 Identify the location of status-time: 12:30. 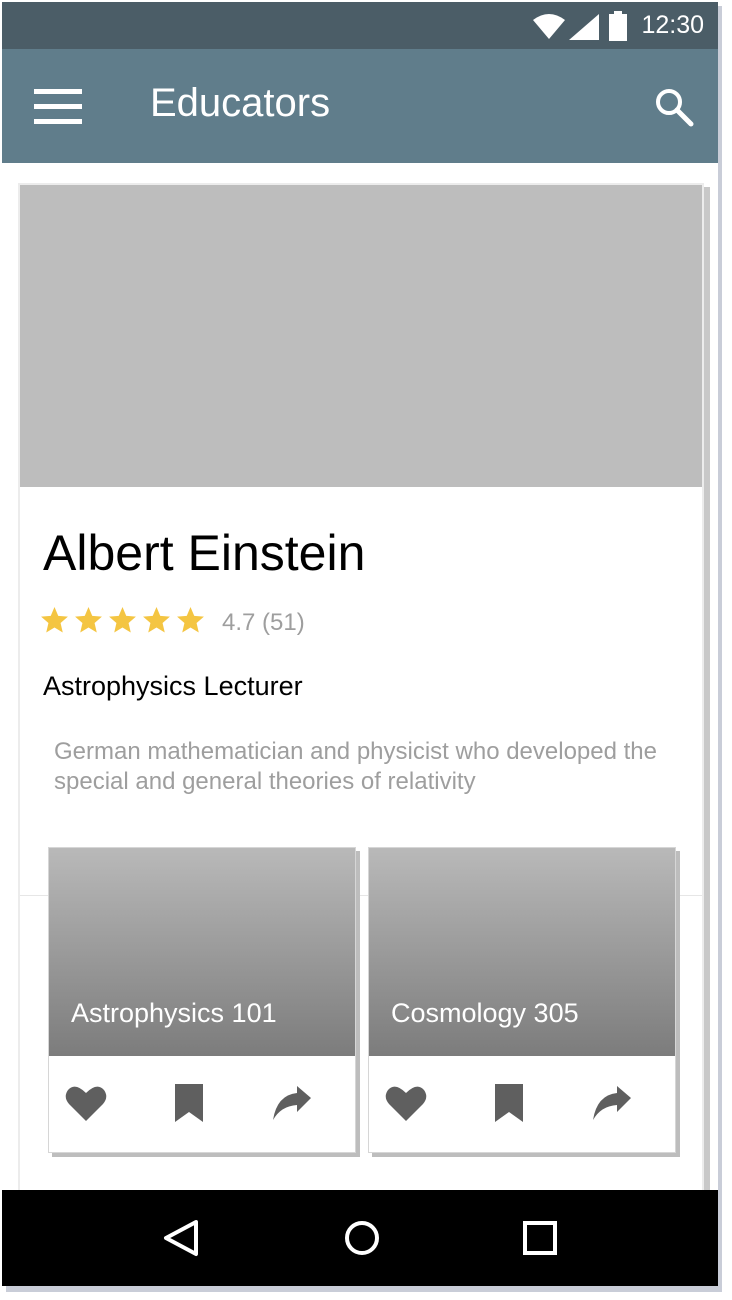
(672, 25).